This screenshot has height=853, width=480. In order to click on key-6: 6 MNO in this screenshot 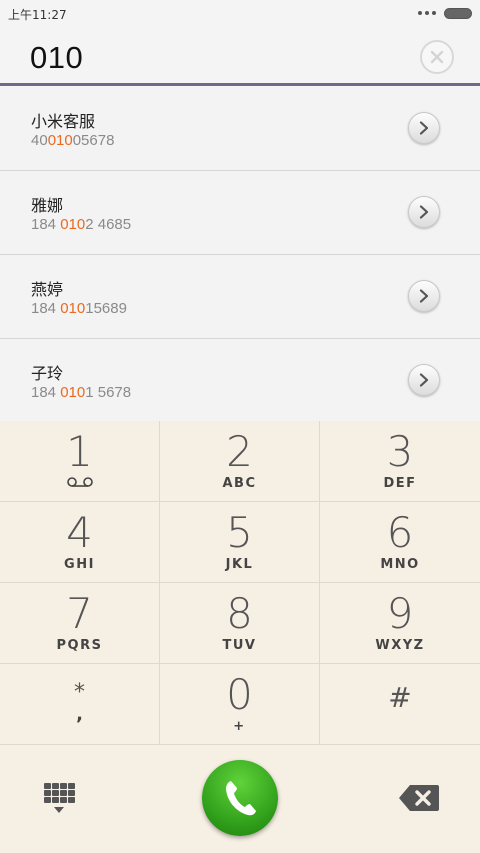, I will do `click(400, 542)`.